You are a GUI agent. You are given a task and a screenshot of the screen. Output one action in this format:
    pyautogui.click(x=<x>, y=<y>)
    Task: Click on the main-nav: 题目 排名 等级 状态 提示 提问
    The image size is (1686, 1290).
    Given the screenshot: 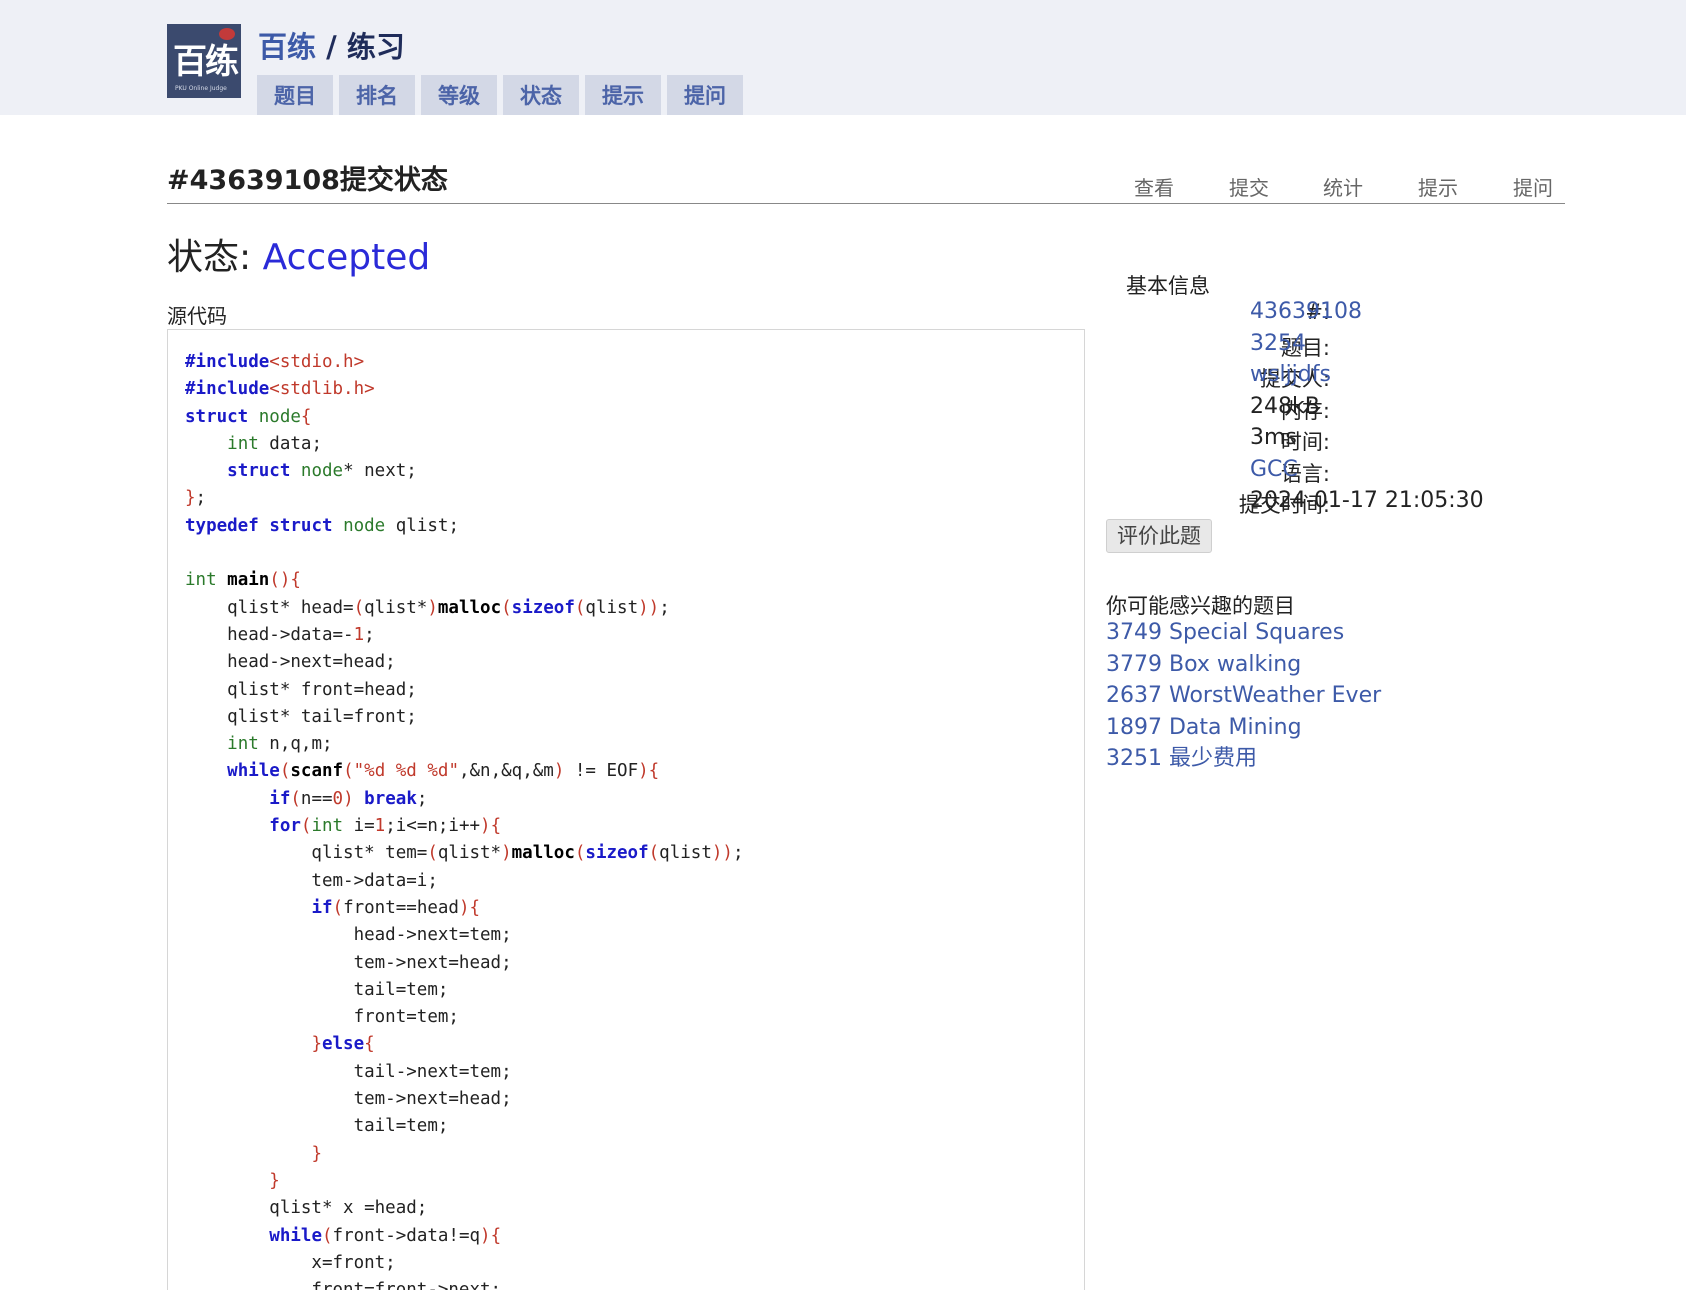 What is the action you would take?
    pyautogui.click(x=500, y=95)
    